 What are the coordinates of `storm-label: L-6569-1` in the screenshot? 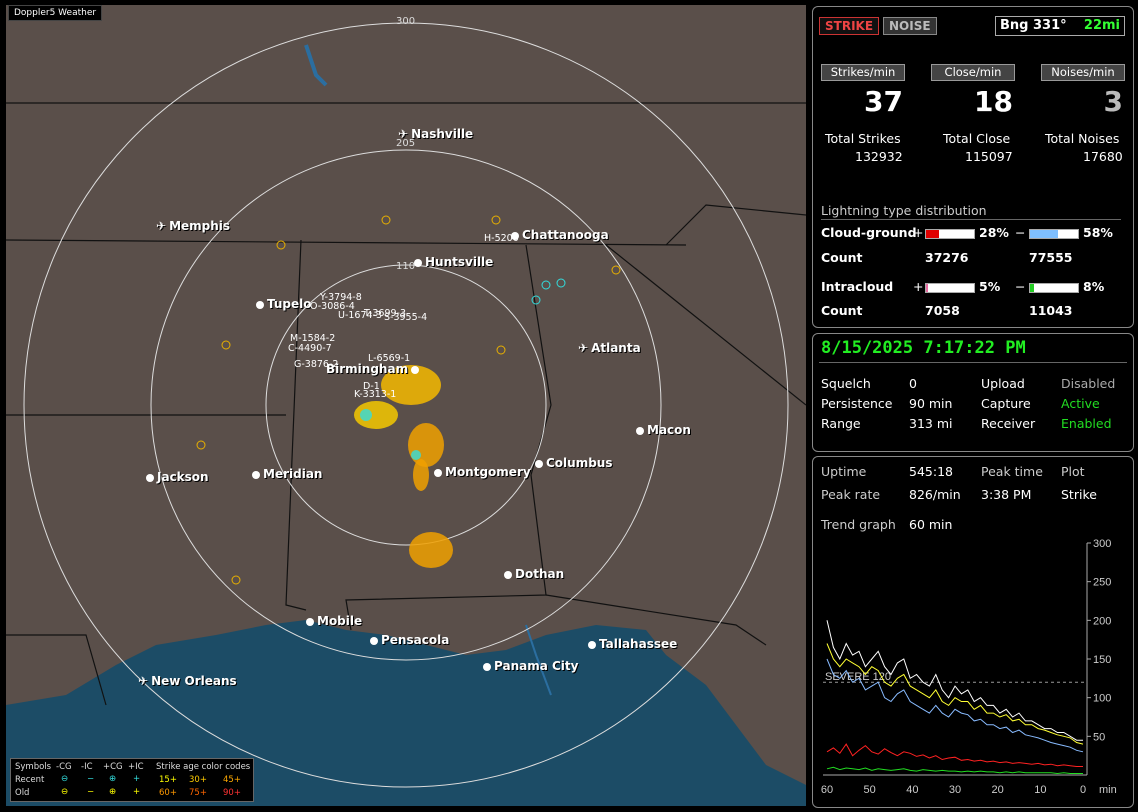 It's located at (389, 358).